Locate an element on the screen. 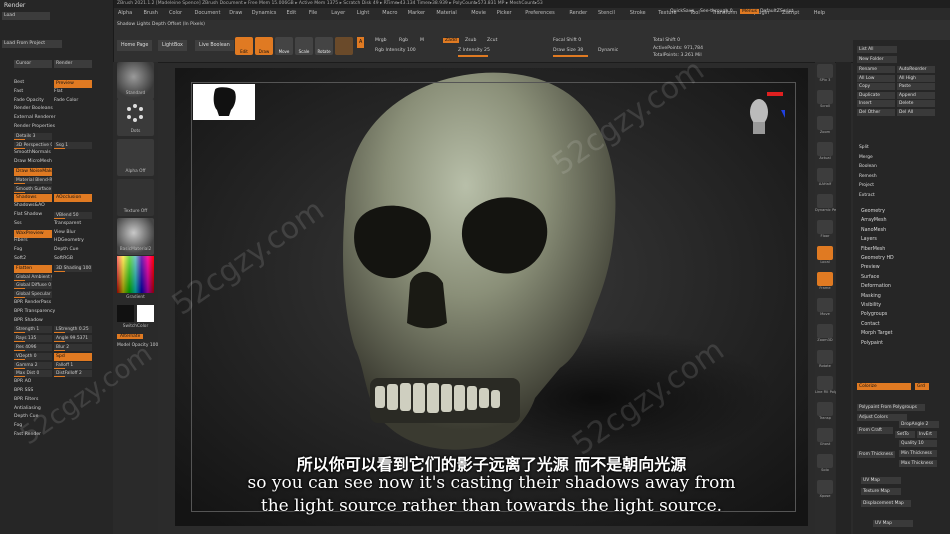  section-preview: Preview is located at coordinates (870, 267).